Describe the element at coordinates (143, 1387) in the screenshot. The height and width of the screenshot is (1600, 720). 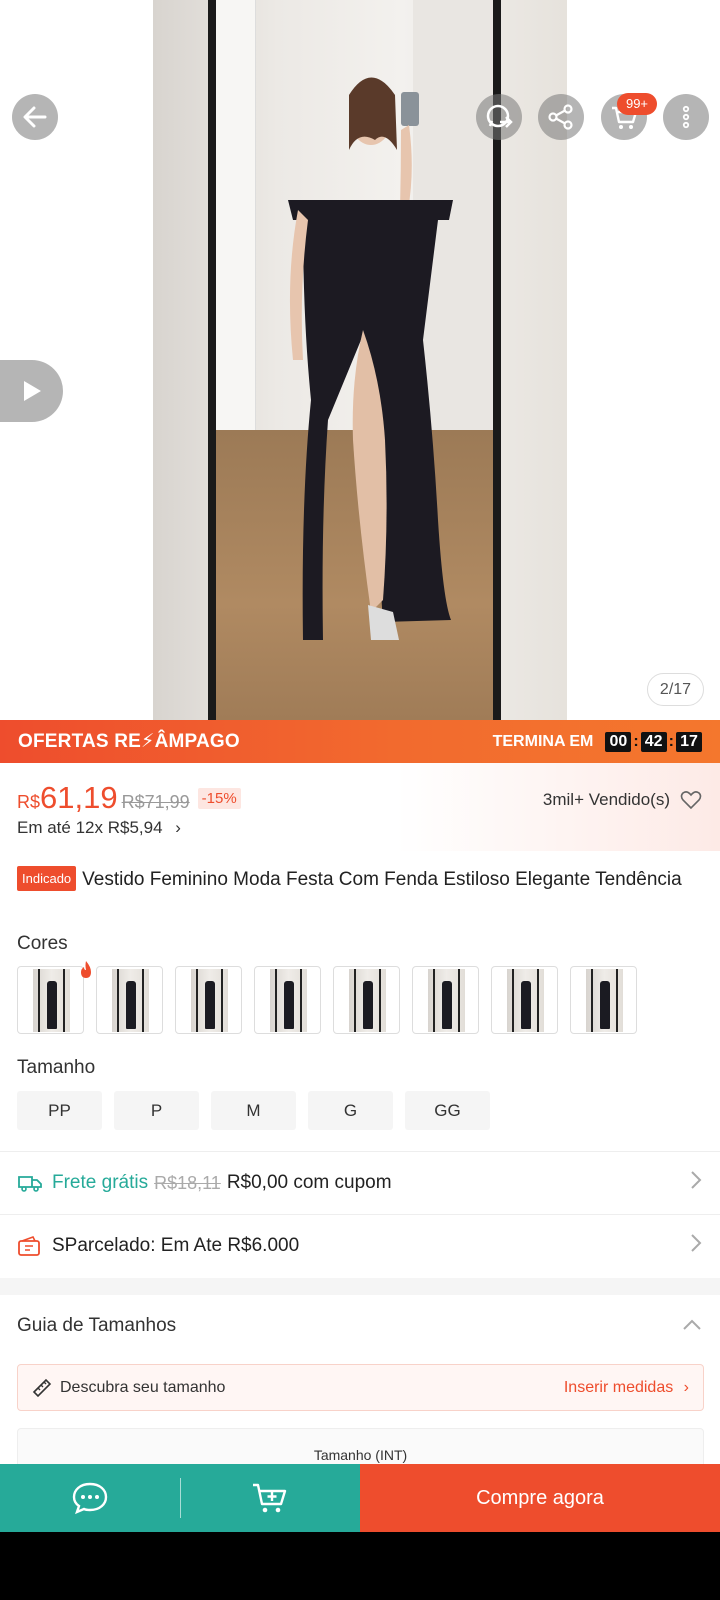
I see `find-size-text: Descubra seu tamanho` at that location.